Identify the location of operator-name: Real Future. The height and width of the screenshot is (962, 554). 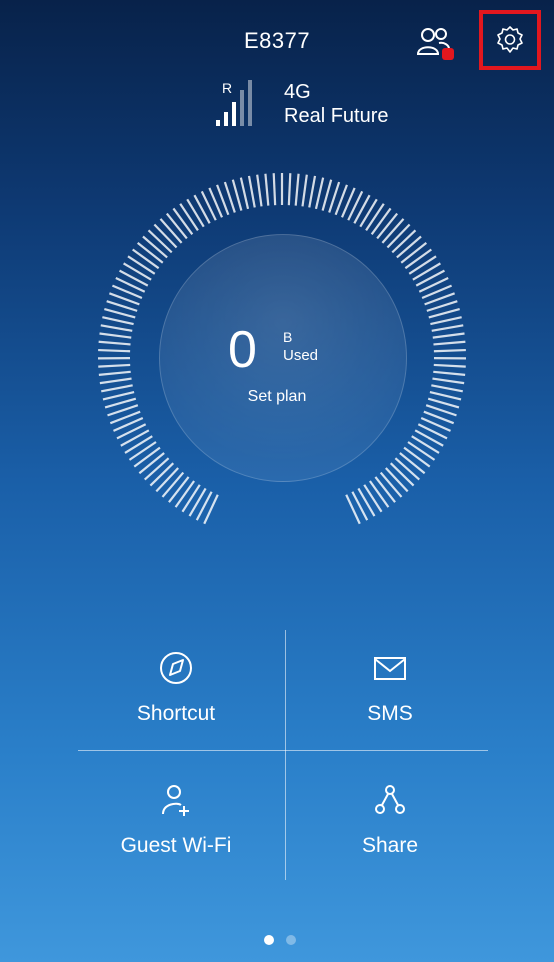
(336, 116).